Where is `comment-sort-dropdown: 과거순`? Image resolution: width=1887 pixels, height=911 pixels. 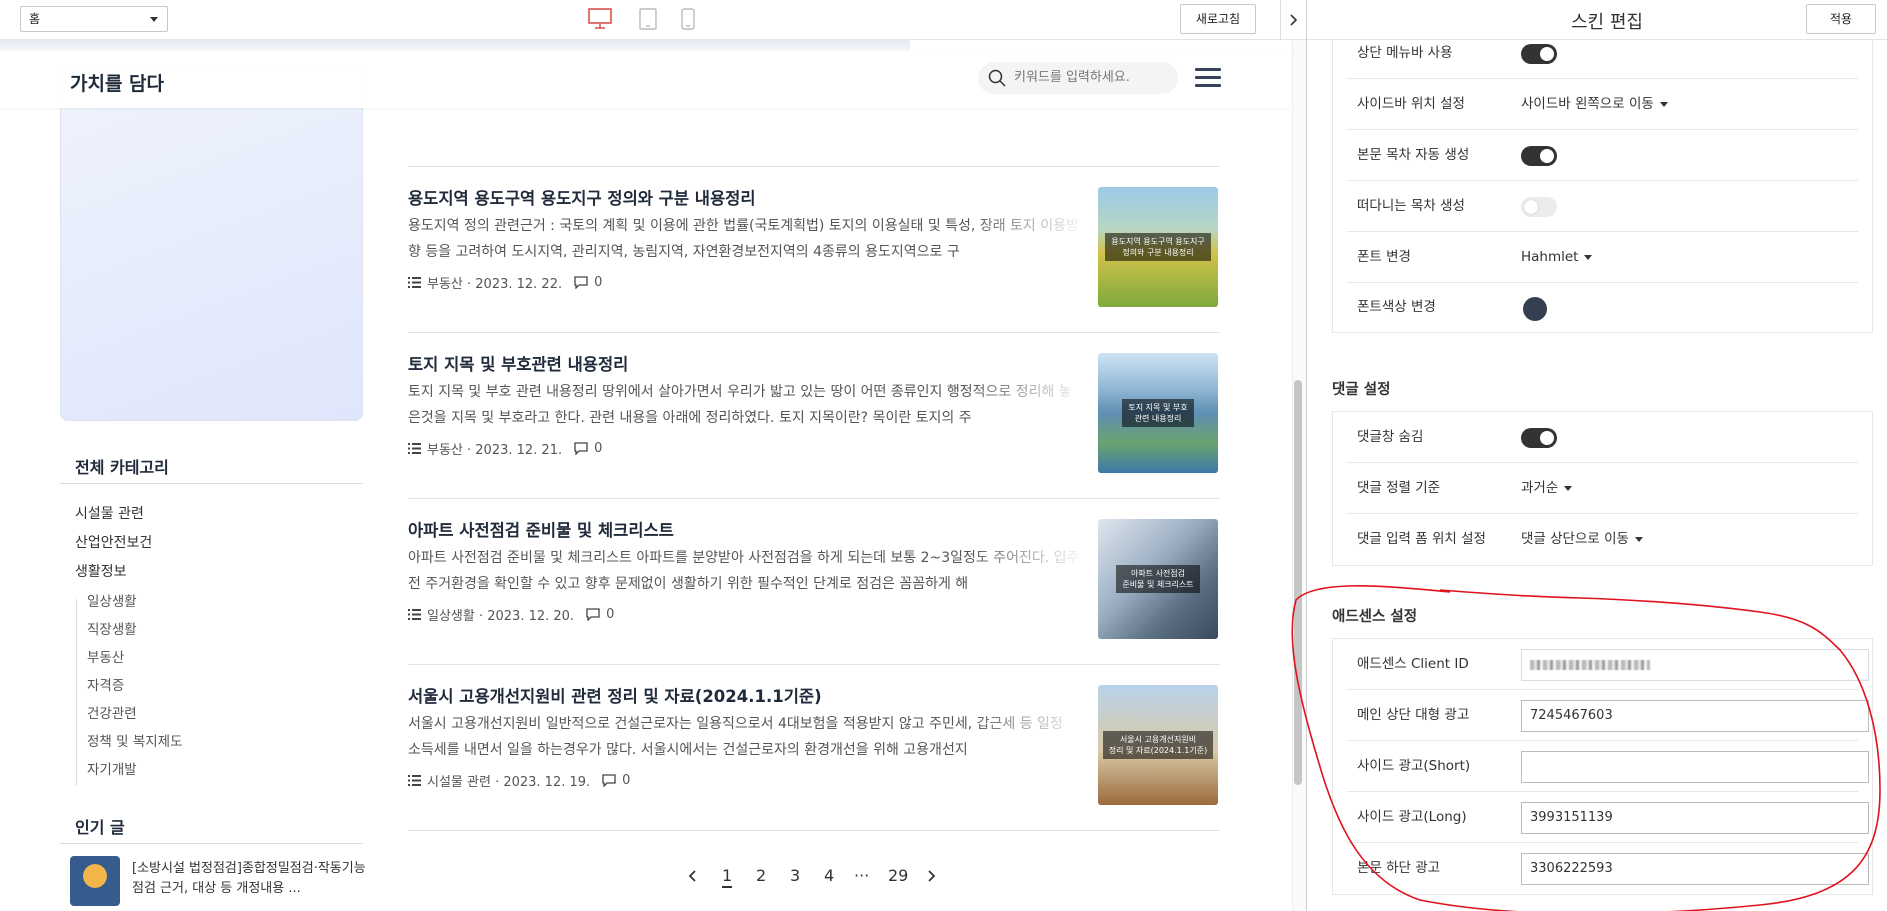 comment-sort-dropdown: 과거순 is located at coordinates (1547, 488).